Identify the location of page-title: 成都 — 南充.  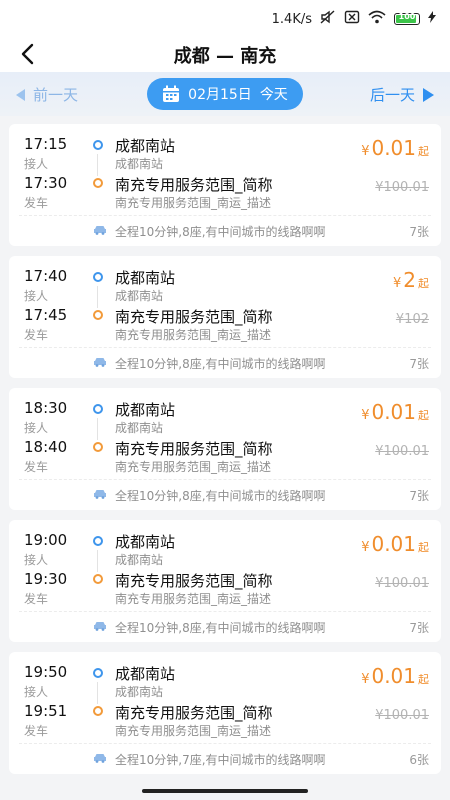
(225, 56).